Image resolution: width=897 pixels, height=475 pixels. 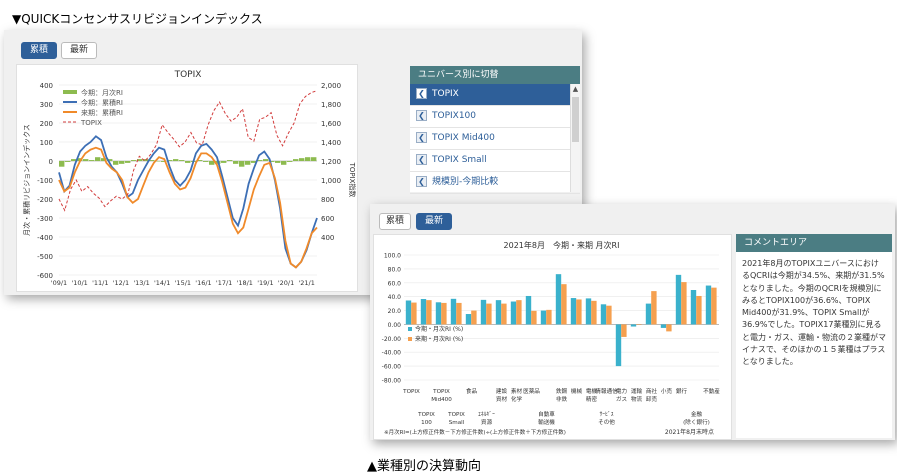 I want to click on y2-tick-label: 1,800, so click(x=331, y=105).